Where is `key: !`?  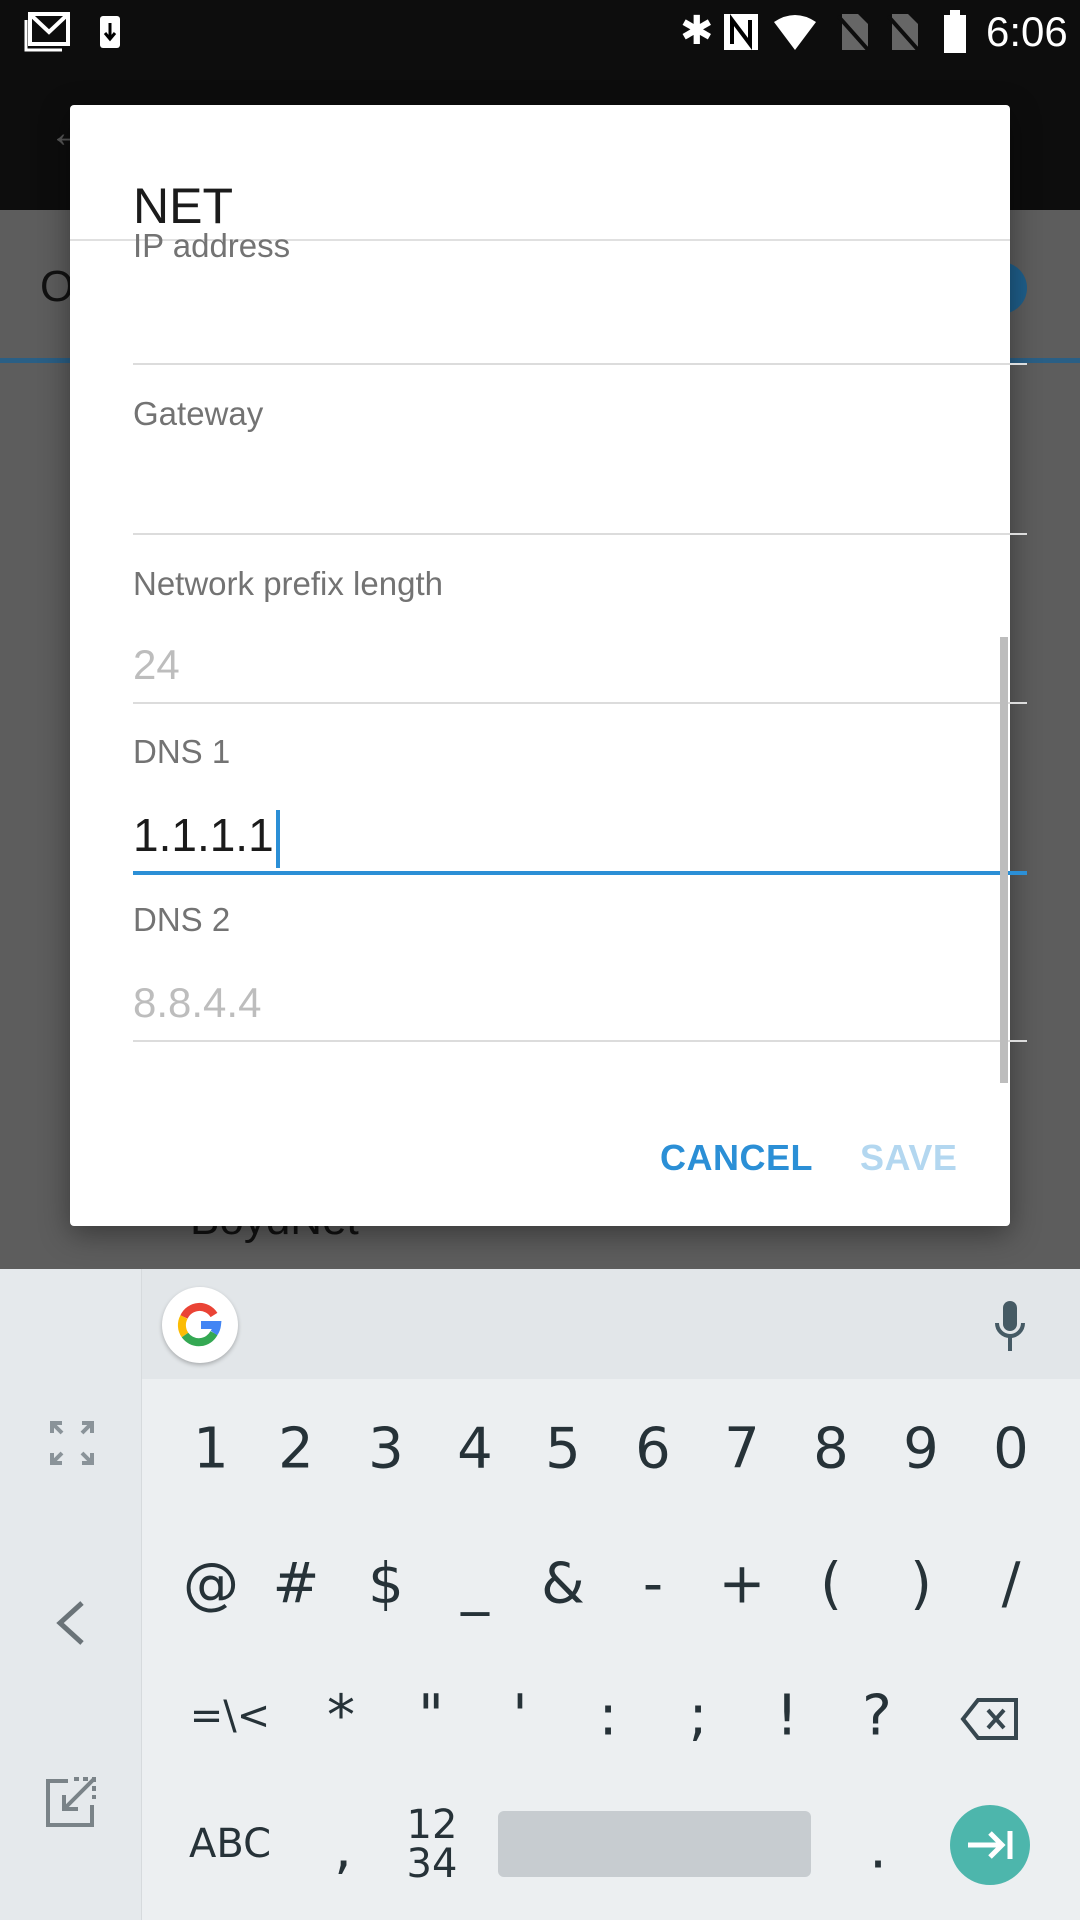 key: ! is located at coordinates (787, 1716).